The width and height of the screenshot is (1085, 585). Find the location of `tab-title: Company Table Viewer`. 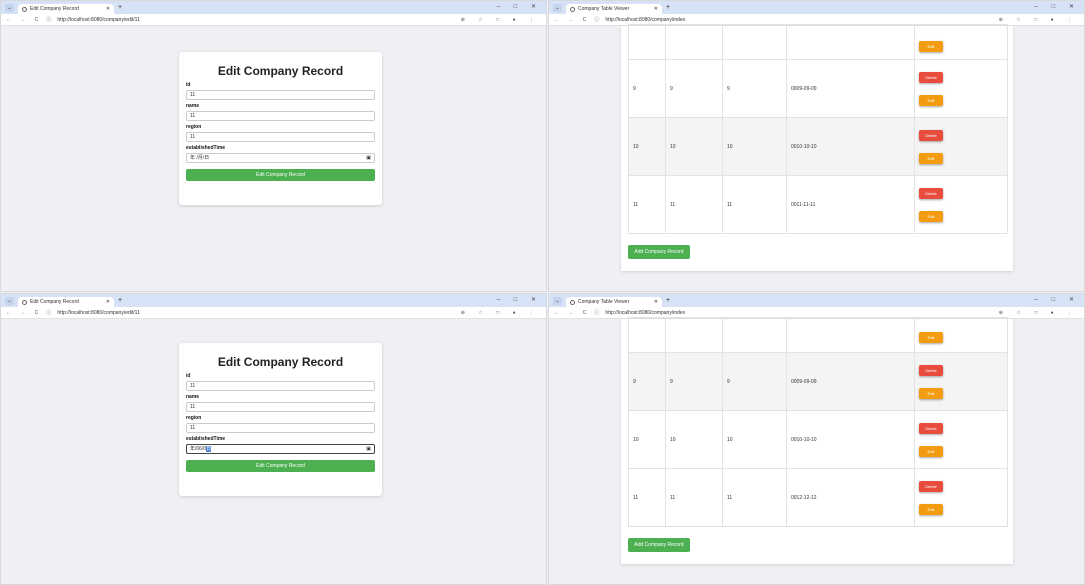

tab-title: Company Table Viewer is located at coordinates (604, 9).